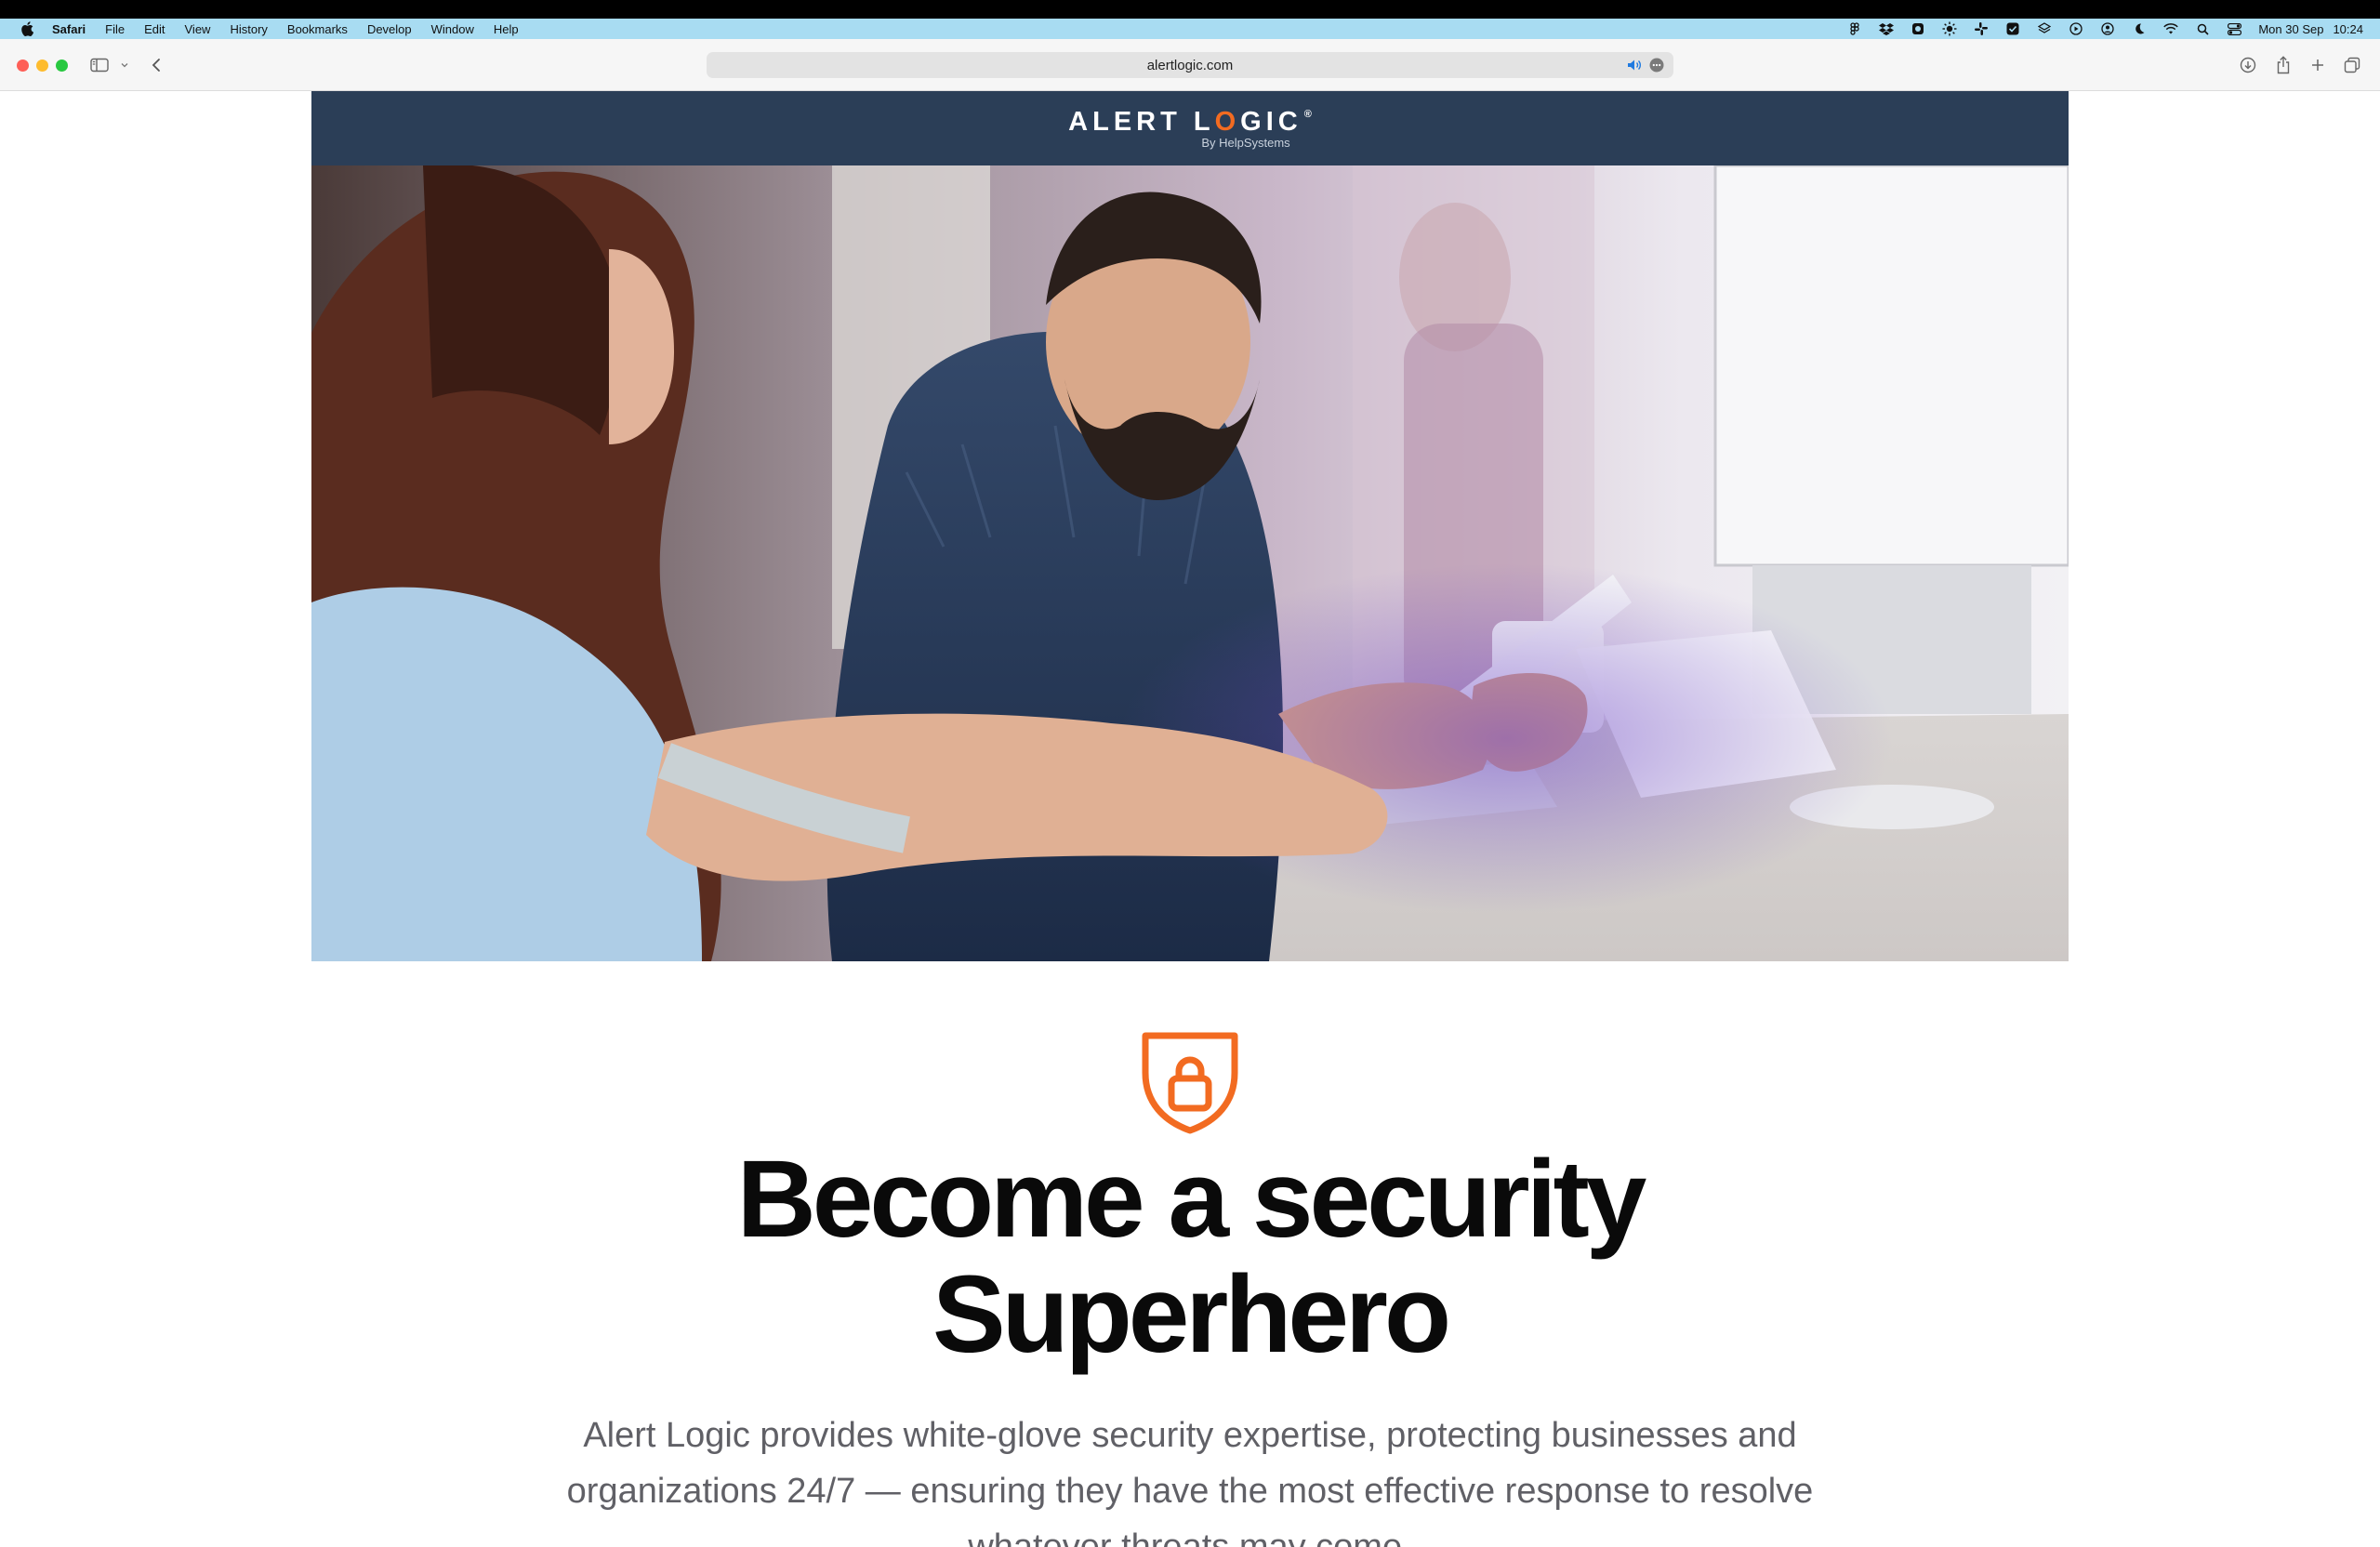  I want to click on back-button, so click(156, 65).